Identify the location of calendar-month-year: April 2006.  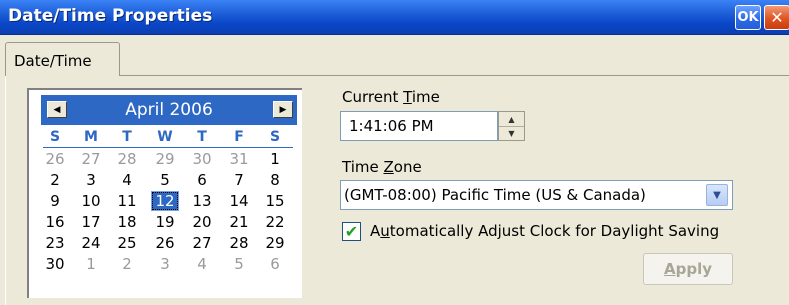
(169, 110).